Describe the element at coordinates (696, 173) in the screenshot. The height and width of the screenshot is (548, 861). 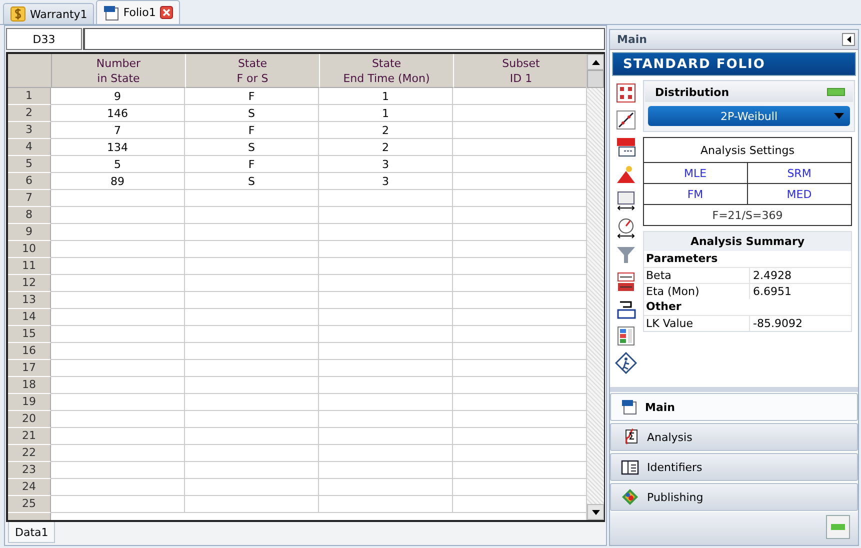
I see `setting-link: MLE` at that location.